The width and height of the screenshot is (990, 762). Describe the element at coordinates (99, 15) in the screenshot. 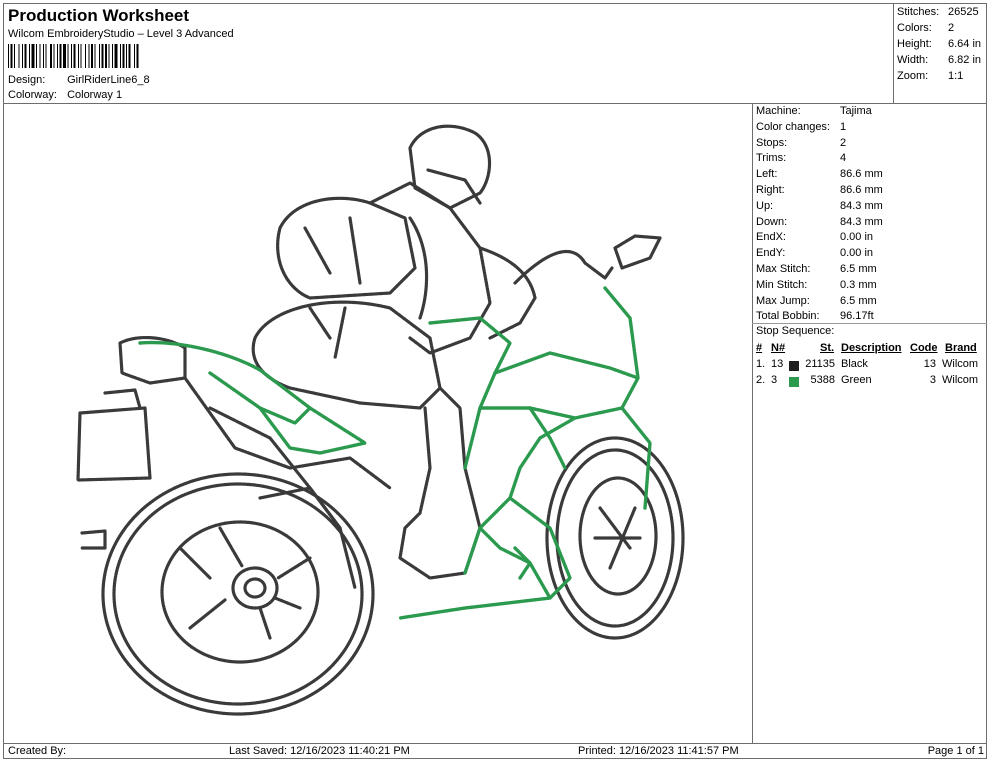

I see `worksheet-title: Production Worksheet` at that location.